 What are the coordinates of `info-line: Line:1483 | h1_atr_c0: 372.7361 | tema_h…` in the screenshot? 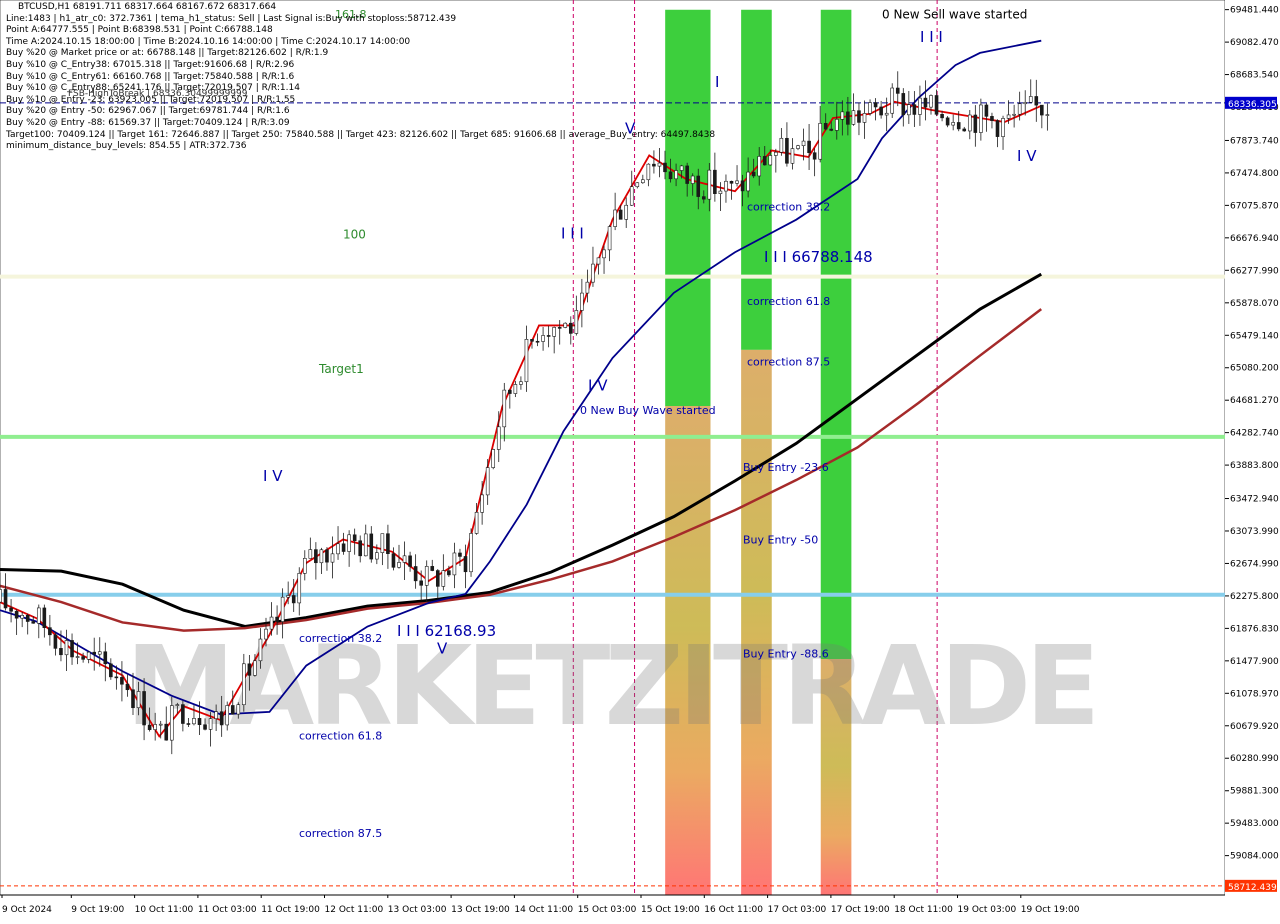 It's located at (231, 18).